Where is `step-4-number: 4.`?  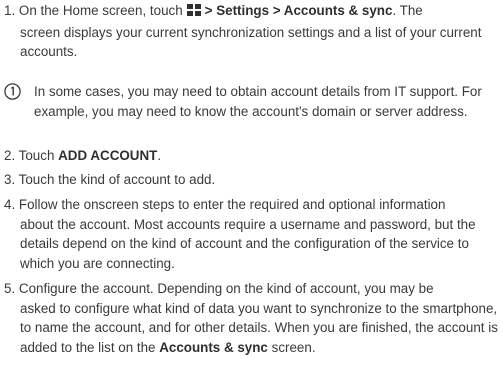
step-4-number: 4. is located at coordinates (10, 204).